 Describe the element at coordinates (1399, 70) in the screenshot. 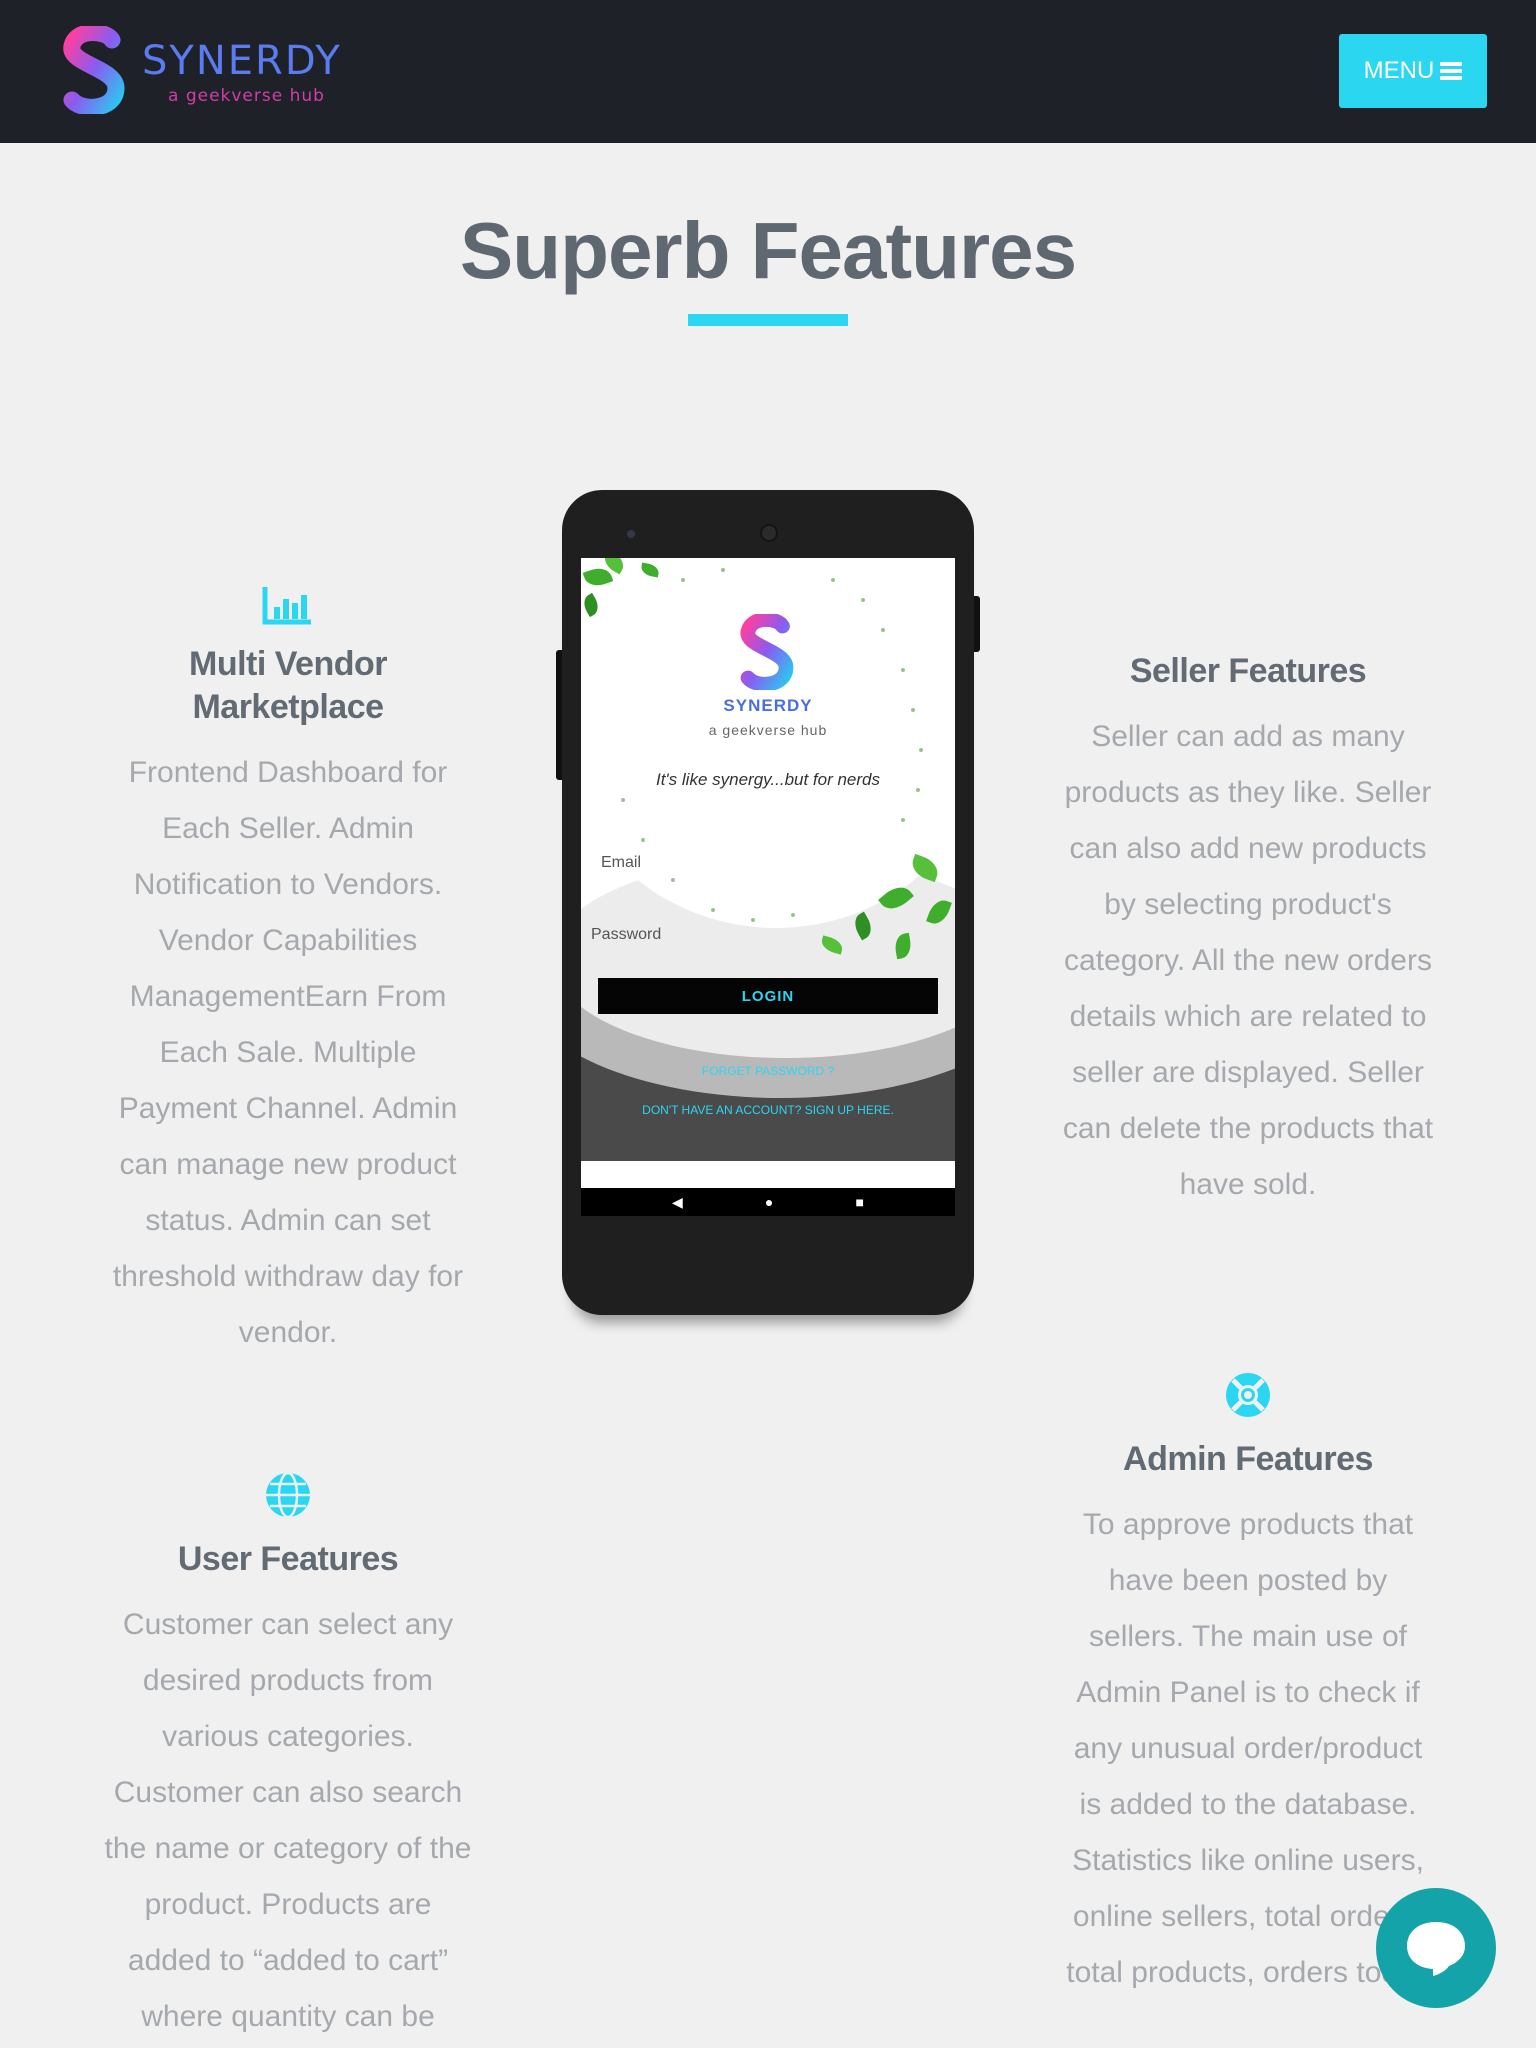

I see `menu-label: MENU` at that location.